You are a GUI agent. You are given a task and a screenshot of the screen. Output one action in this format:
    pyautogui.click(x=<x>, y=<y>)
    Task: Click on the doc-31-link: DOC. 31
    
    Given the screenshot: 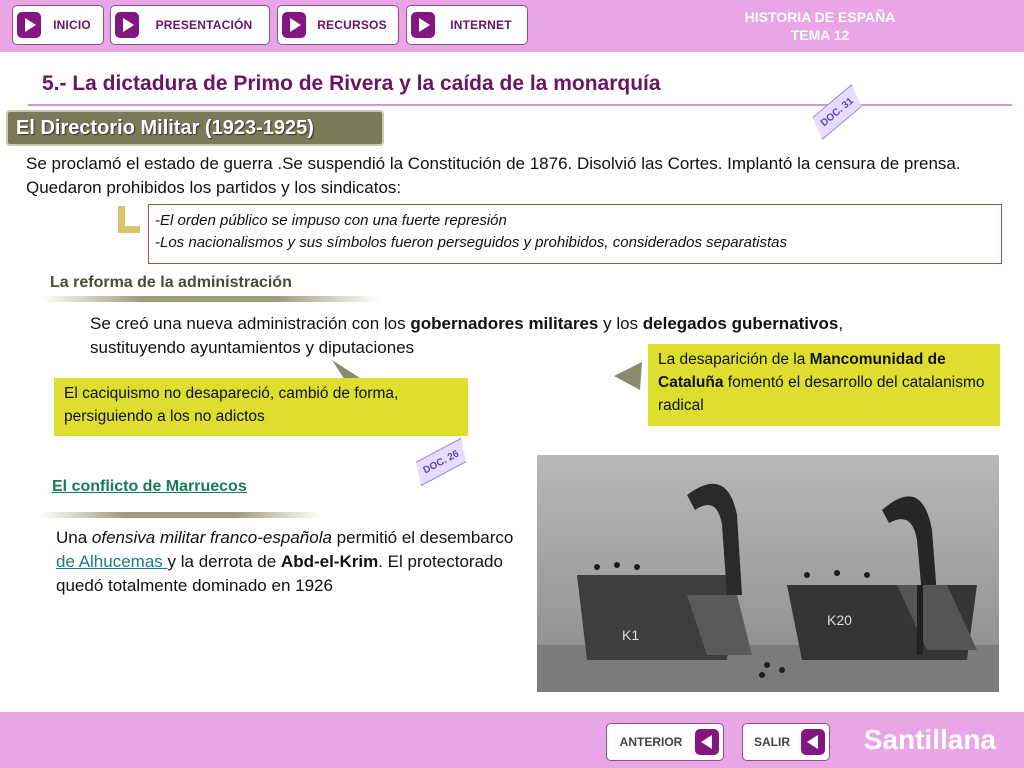 What is the action you would take?
    pyautogui.click(x=837, y=112)
    